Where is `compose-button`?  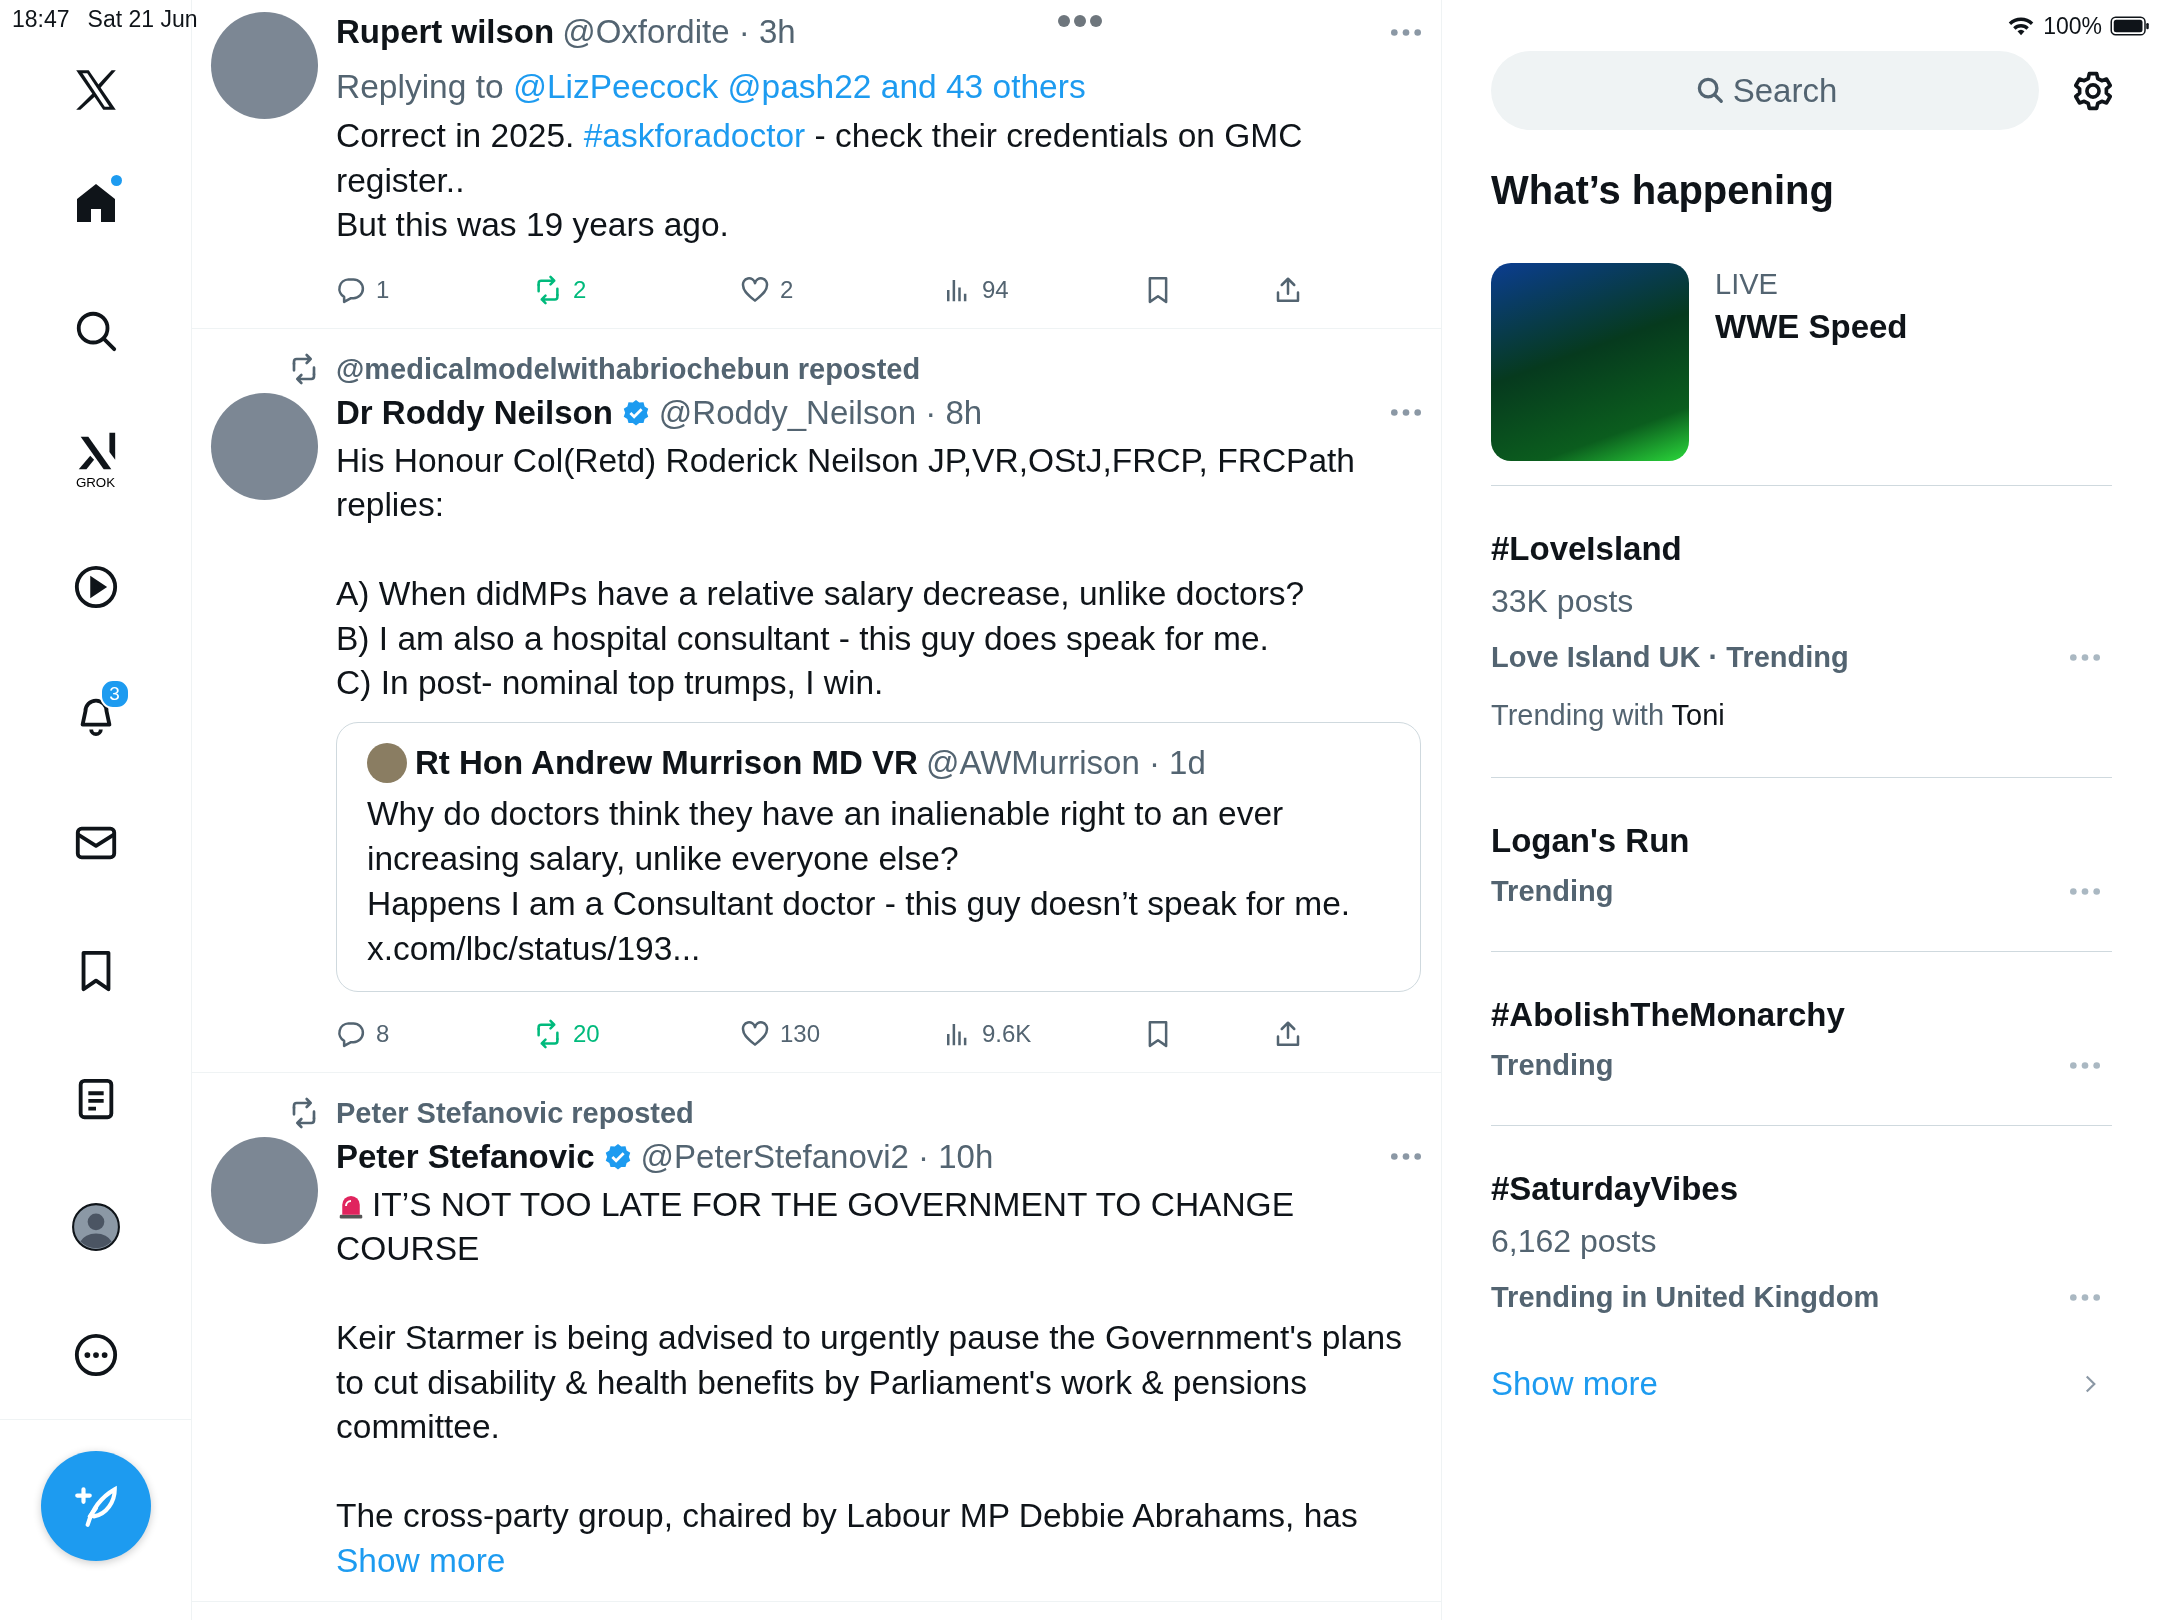 compose-button is located at coordinates (95, 1506).